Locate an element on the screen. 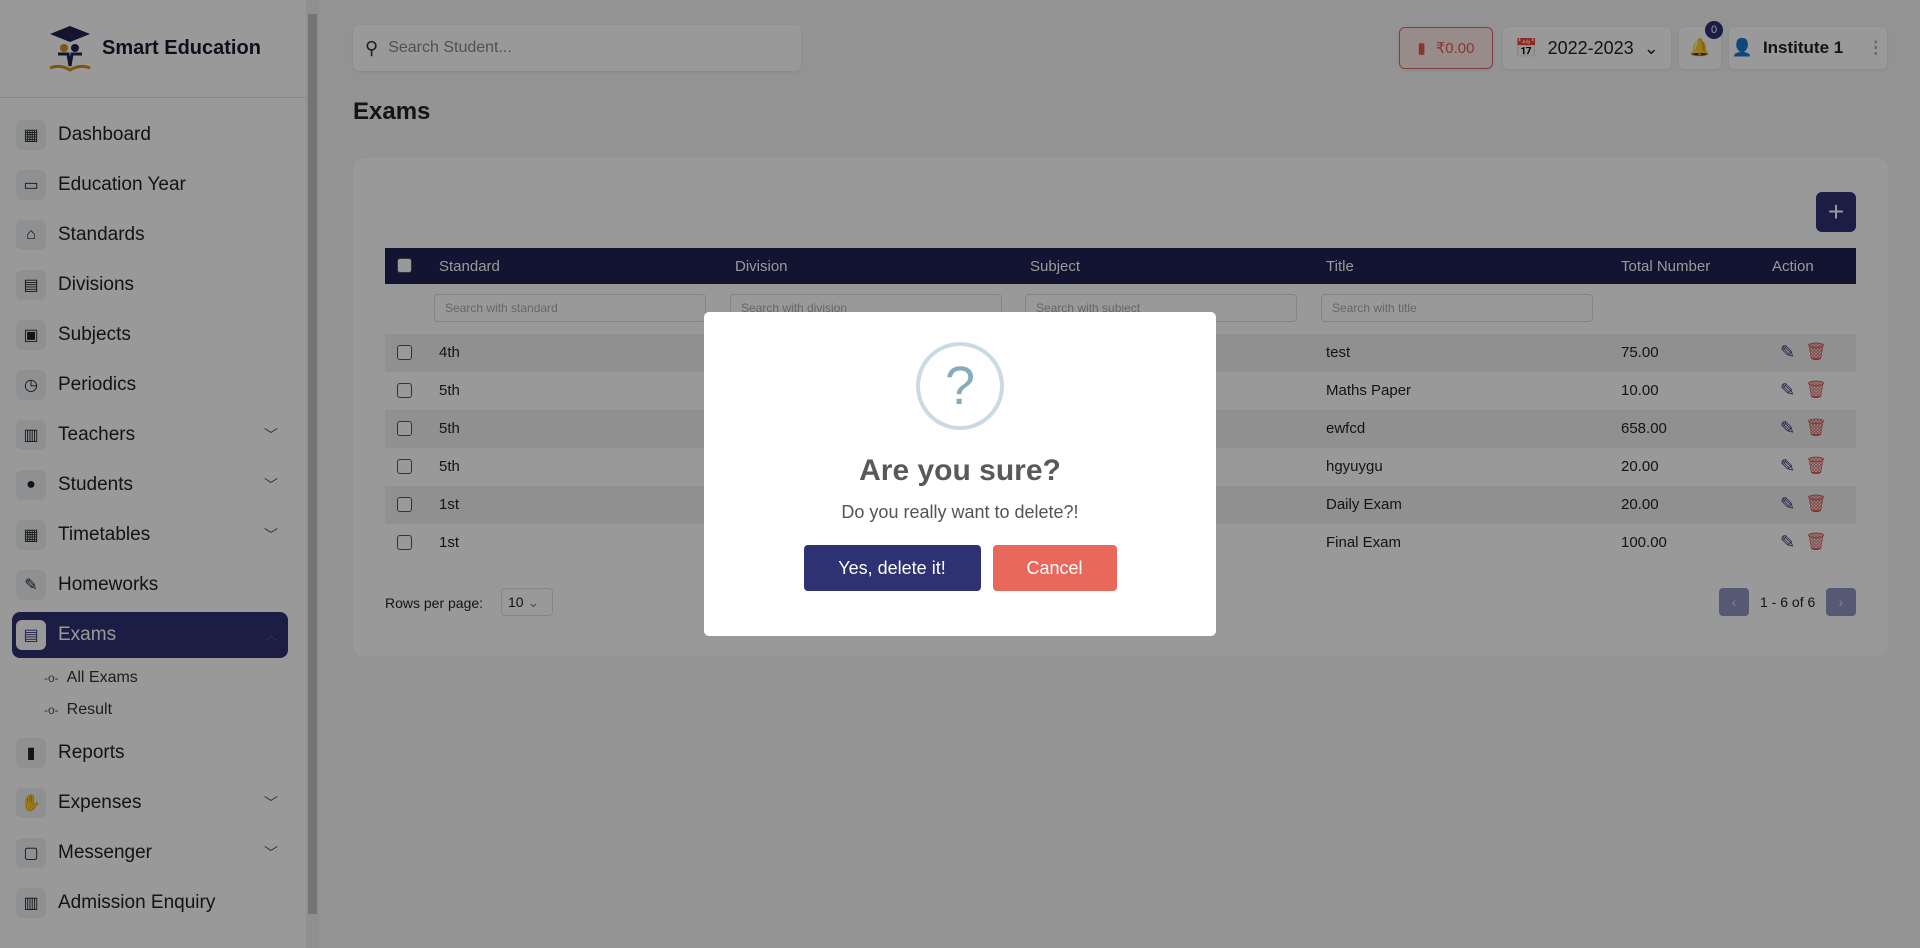  dialog-title: Are you sure? is located at coordinates (960, 470).